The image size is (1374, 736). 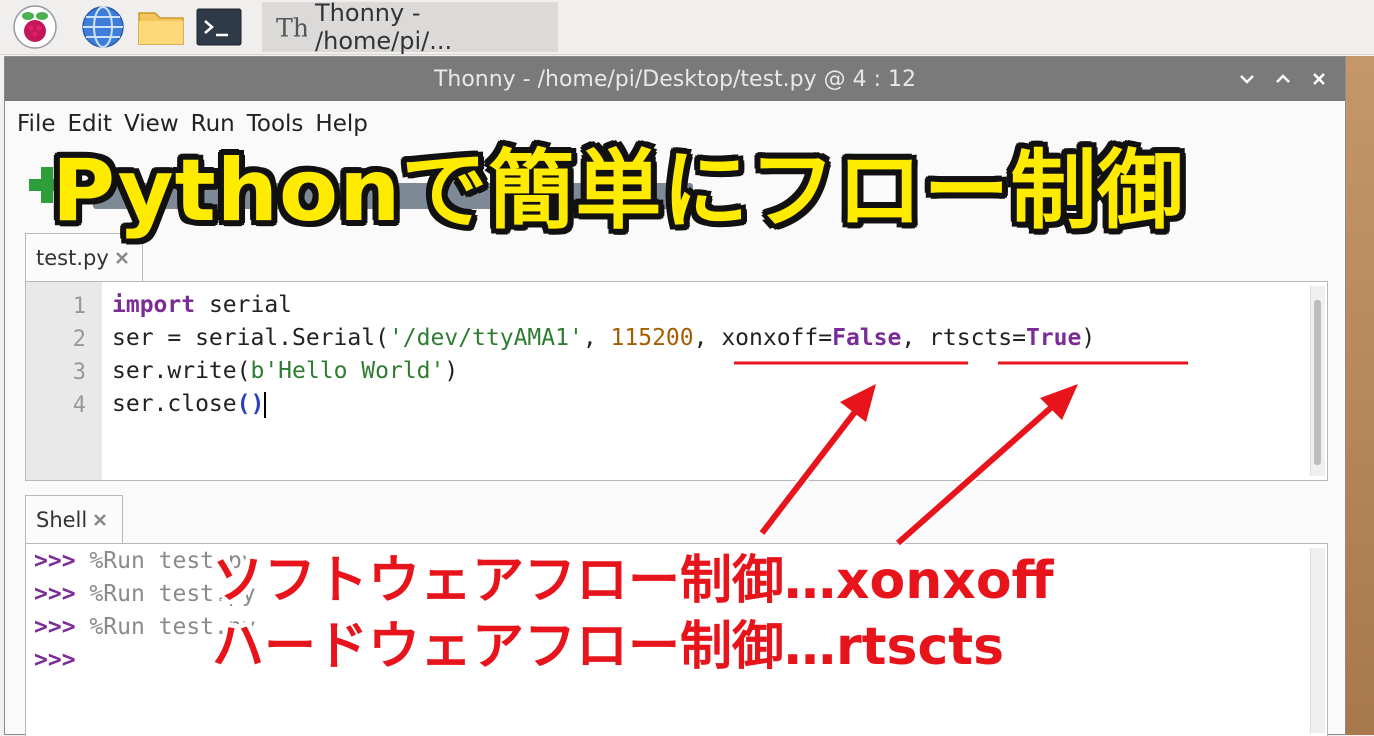 What do you see at coordinates (633, 581) in the screenshot?
I see `annotation-software-flow-control: ソフトウェアフロー制御…xonxoff` at bounding box center [633, 581].